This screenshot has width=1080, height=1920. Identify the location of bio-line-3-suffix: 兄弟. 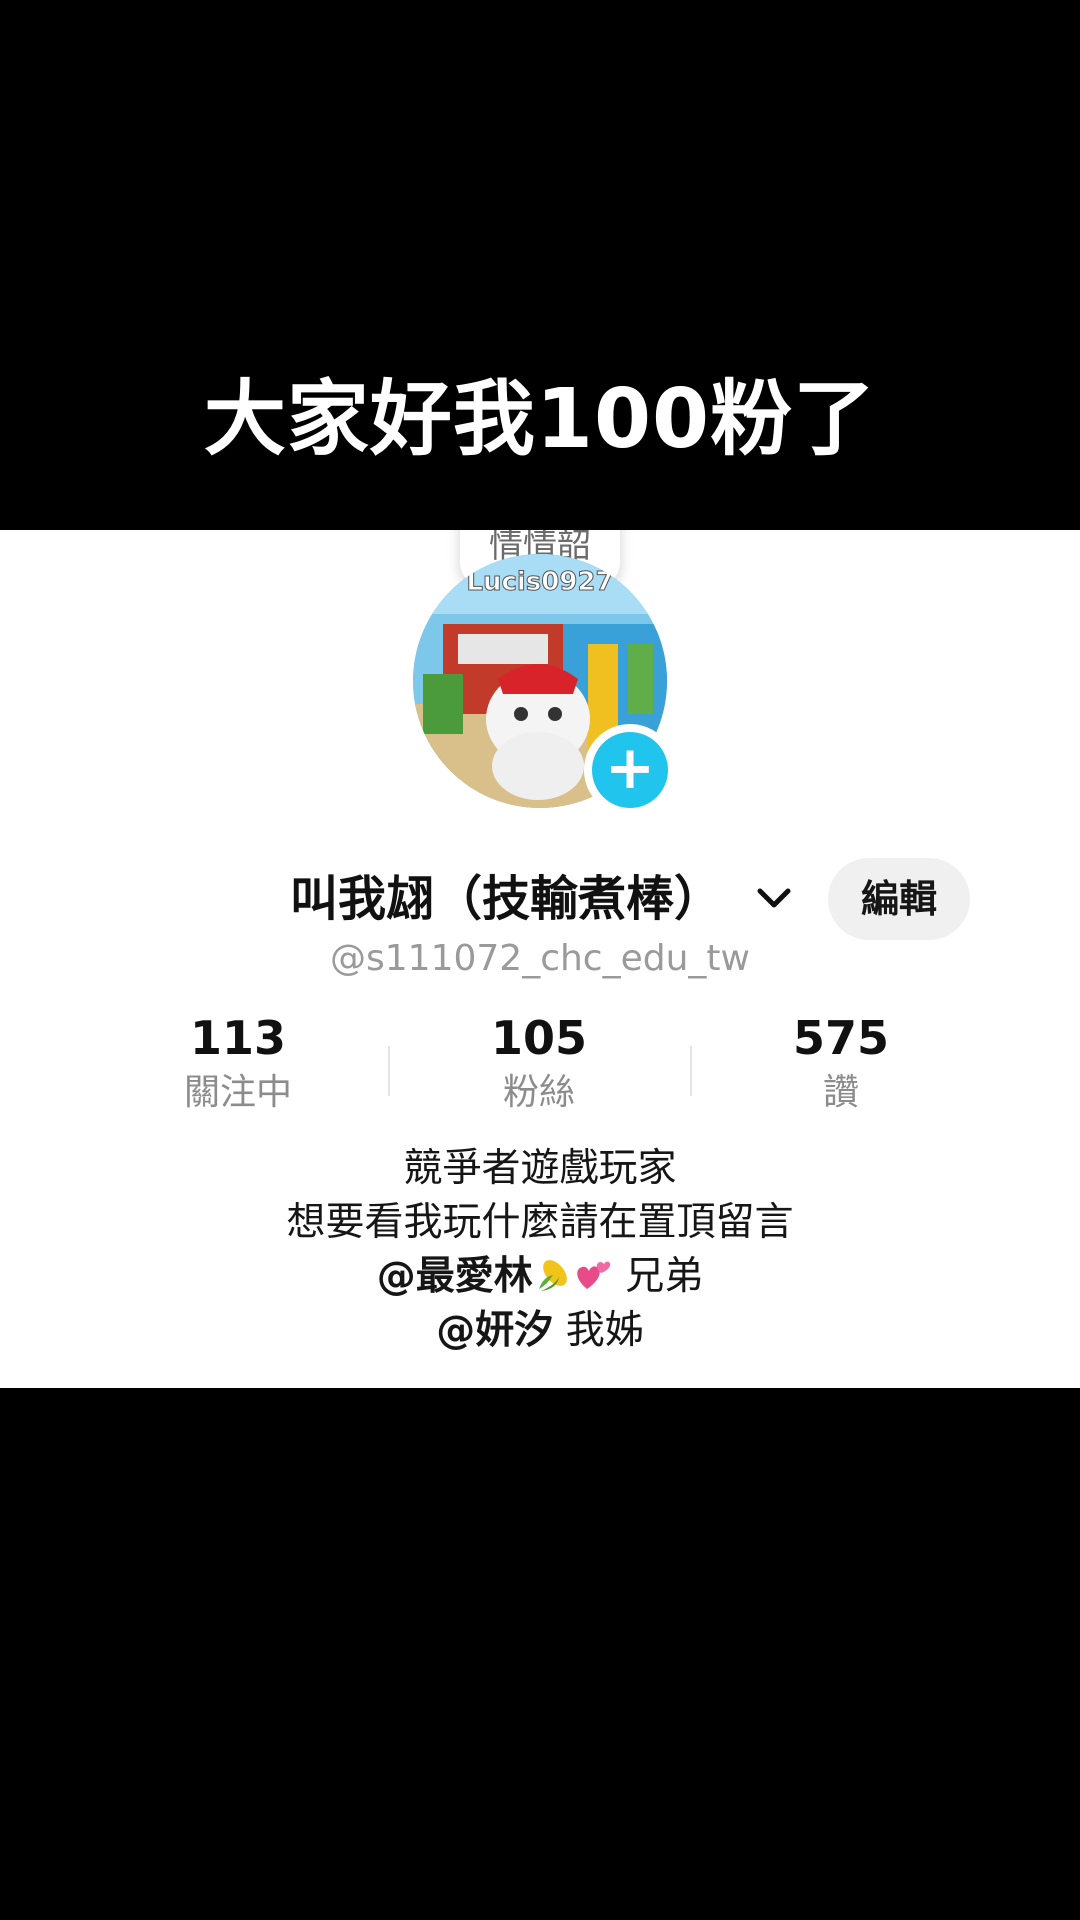
(664, 1276).